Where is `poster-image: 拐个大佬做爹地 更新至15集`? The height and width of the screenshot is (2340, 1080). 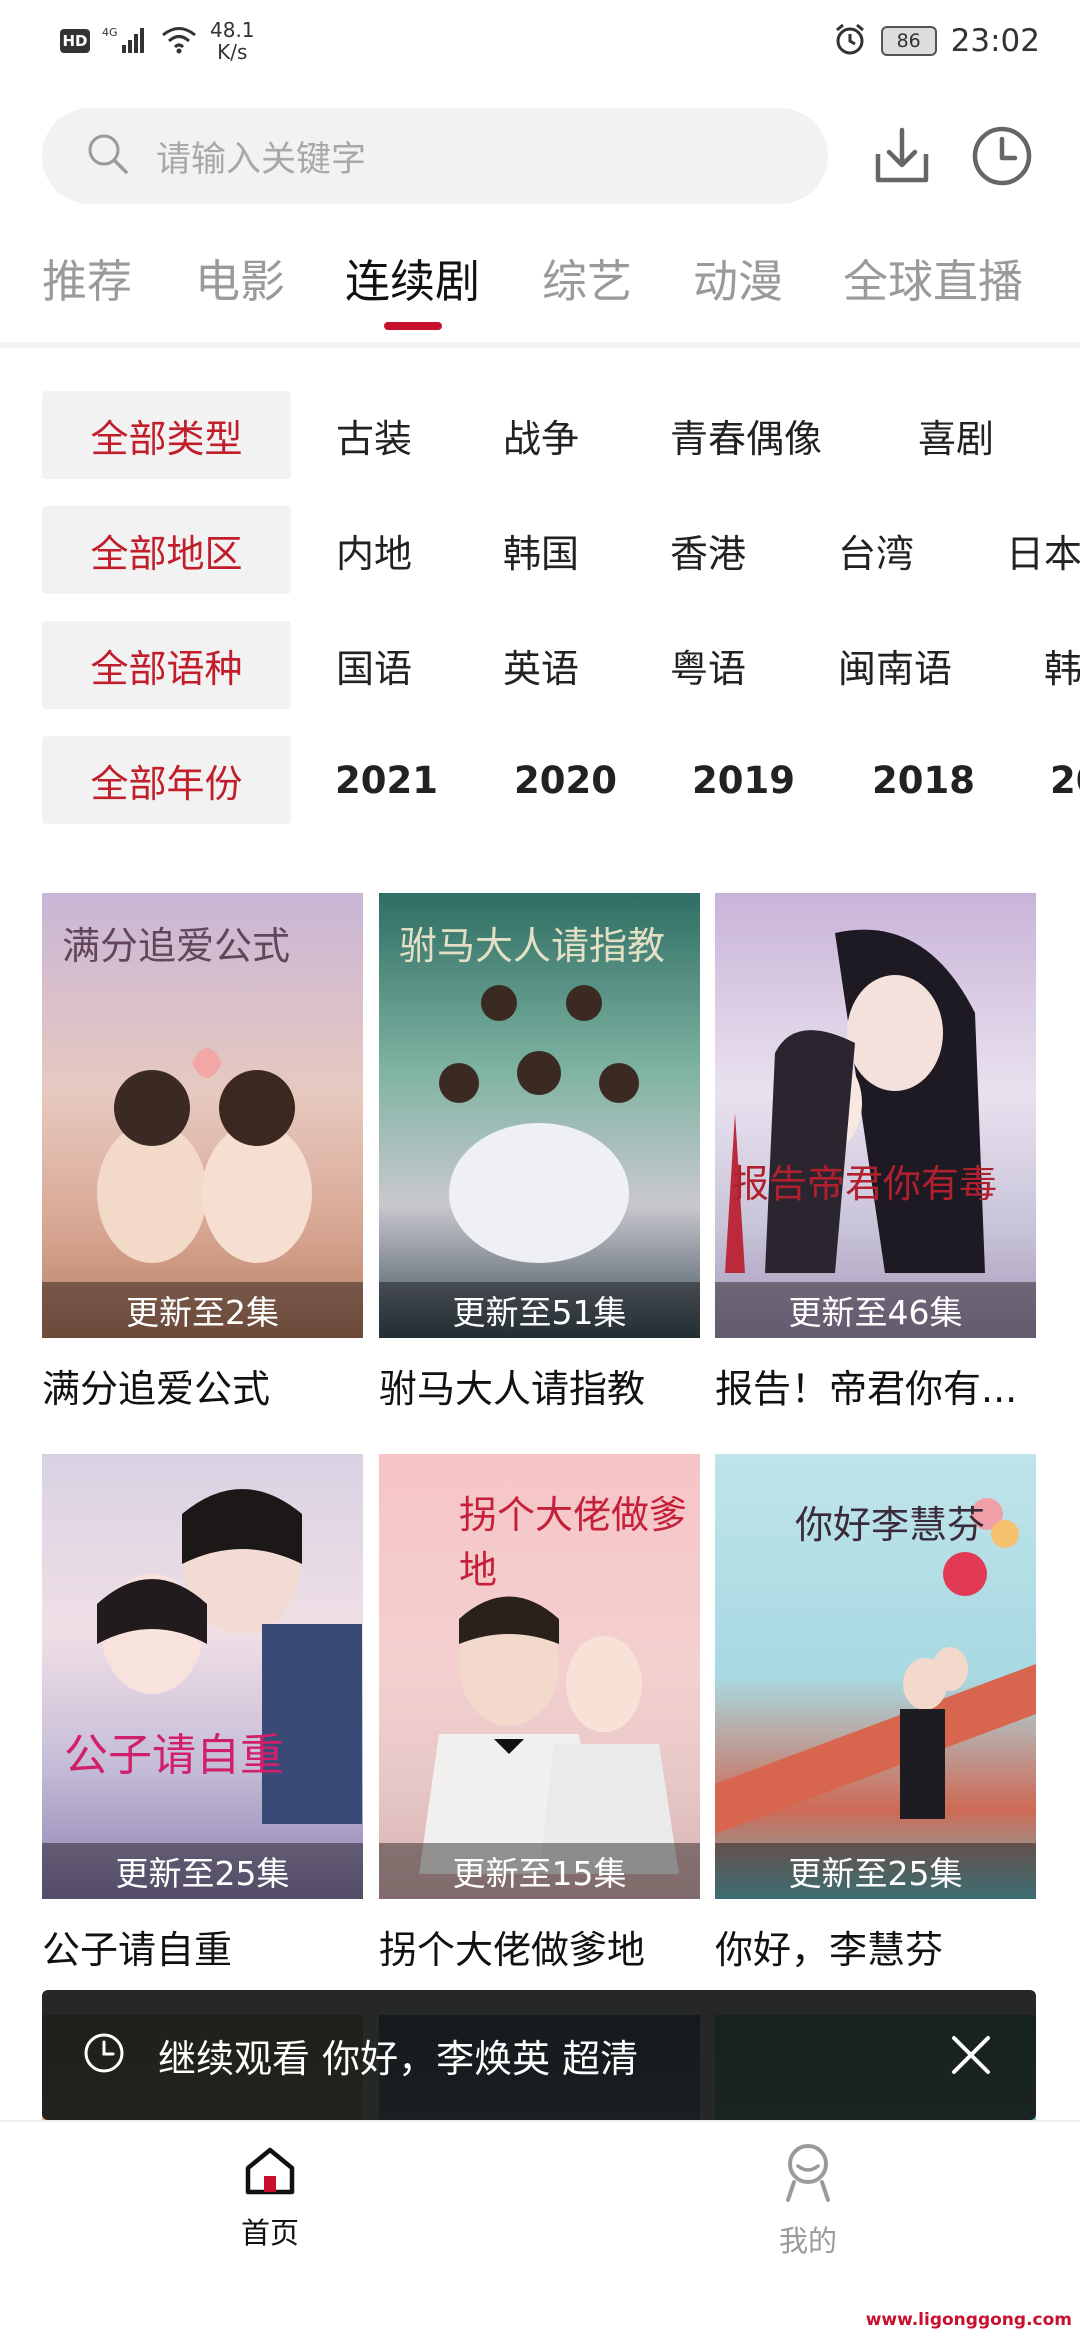
poster-image: 拐个大佬做爹地 更新至15集 is located at coordinates (539, 1676).